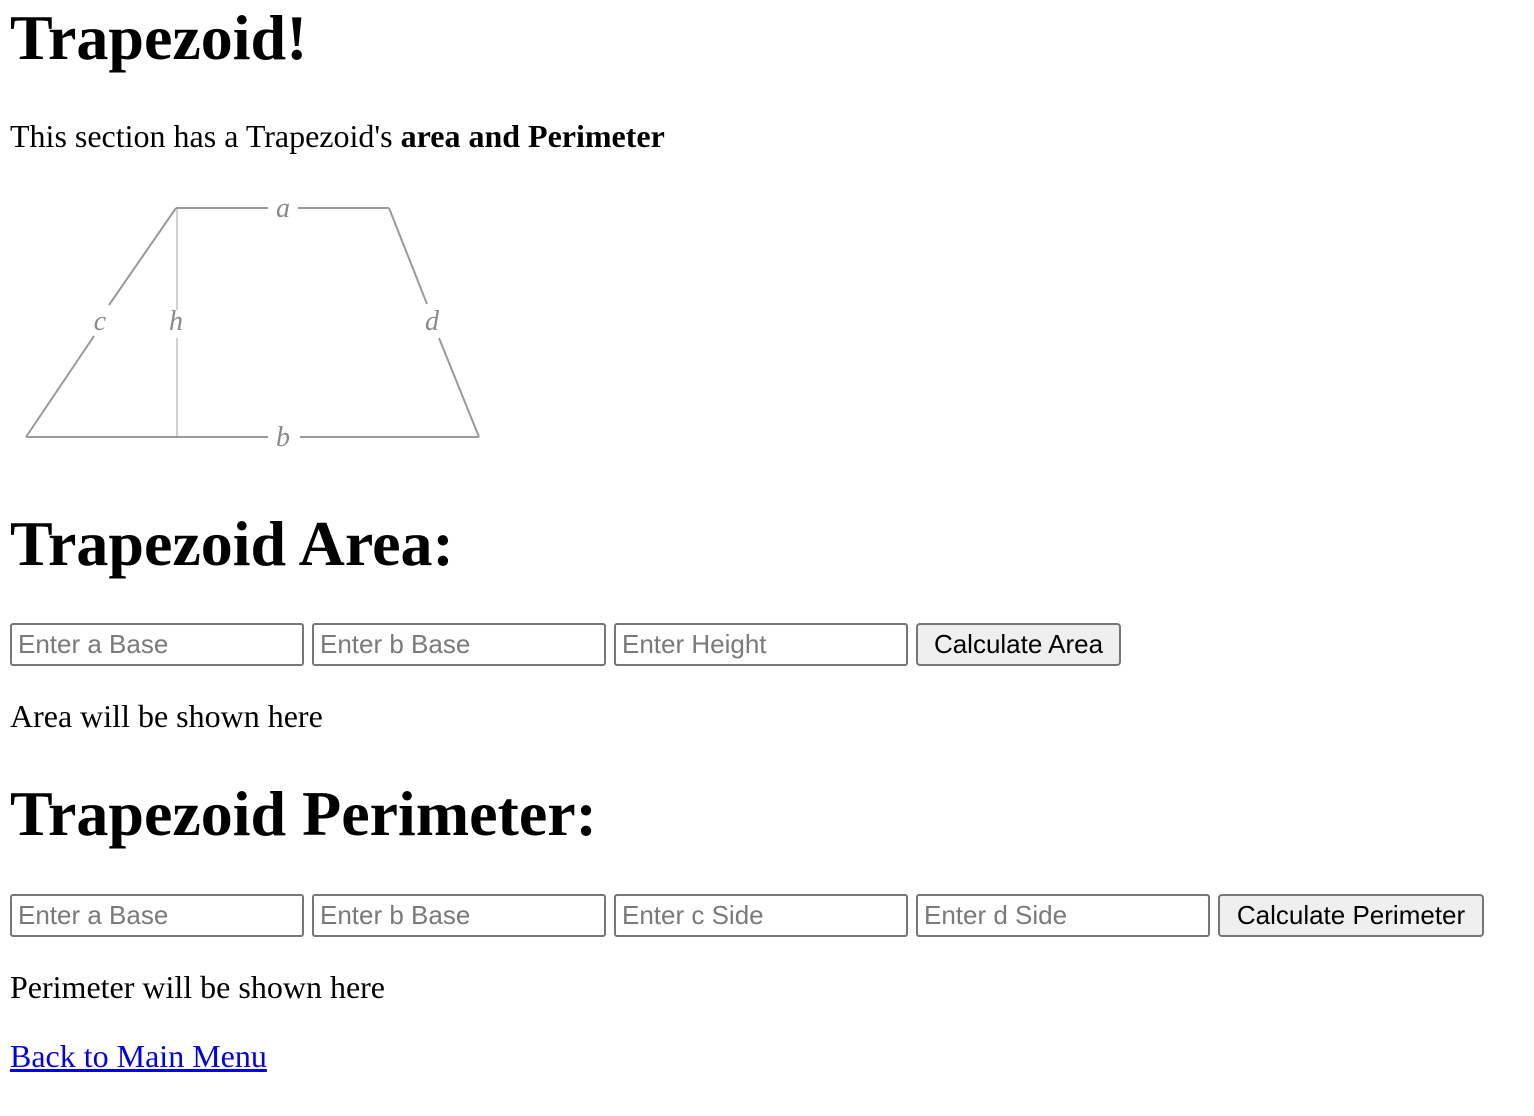 This screenshot has height=1116, width=1534. Describe the element at coordinates (283, 437) in the screenshot. I see `label-b: b` at that location.